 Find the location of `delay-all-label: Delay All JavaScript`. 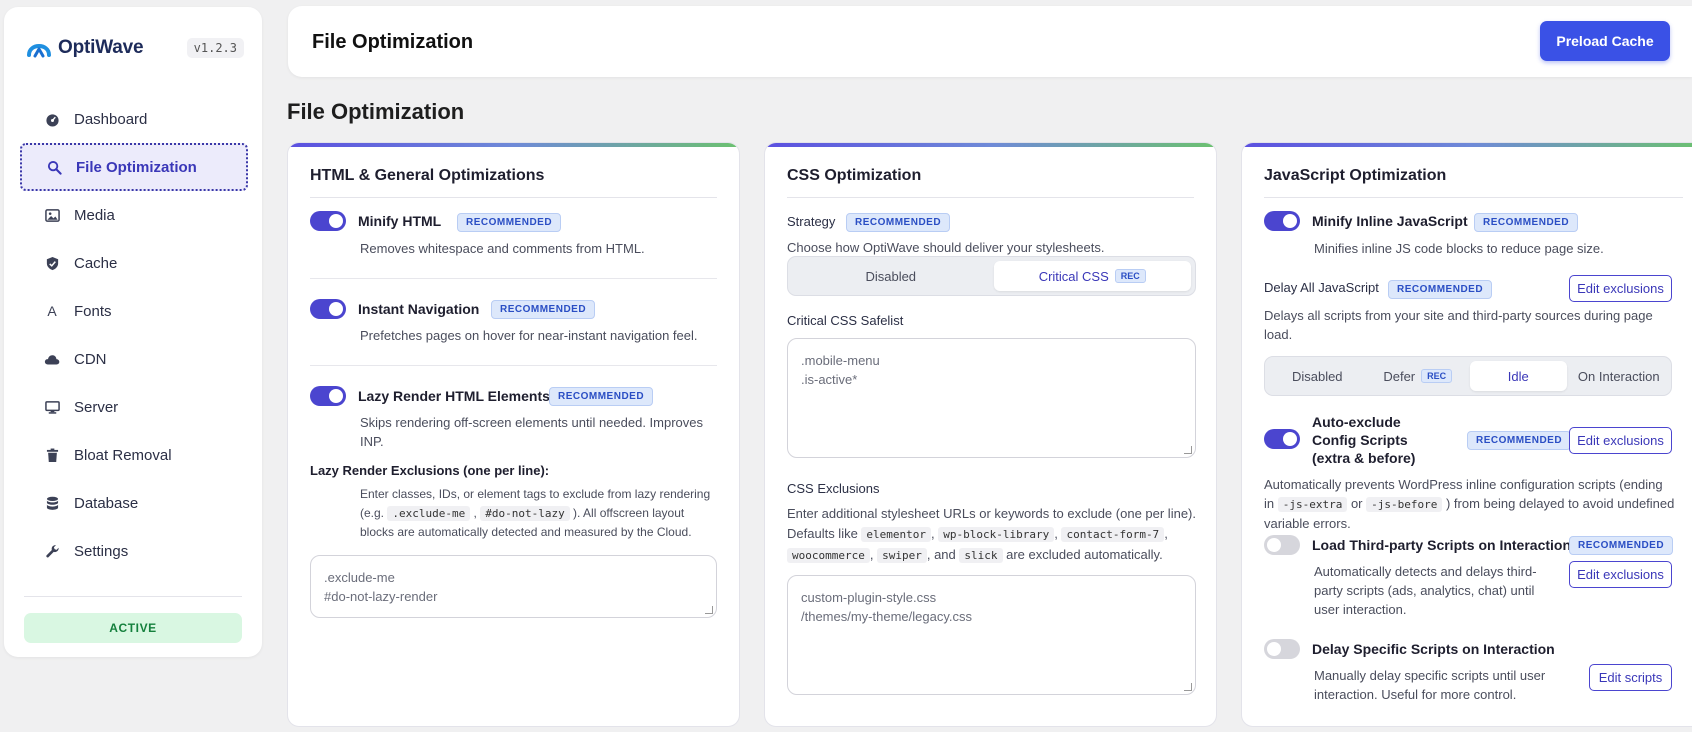

delay-all-label: Delay All JavaScript is located at coordinates (1321, 287).